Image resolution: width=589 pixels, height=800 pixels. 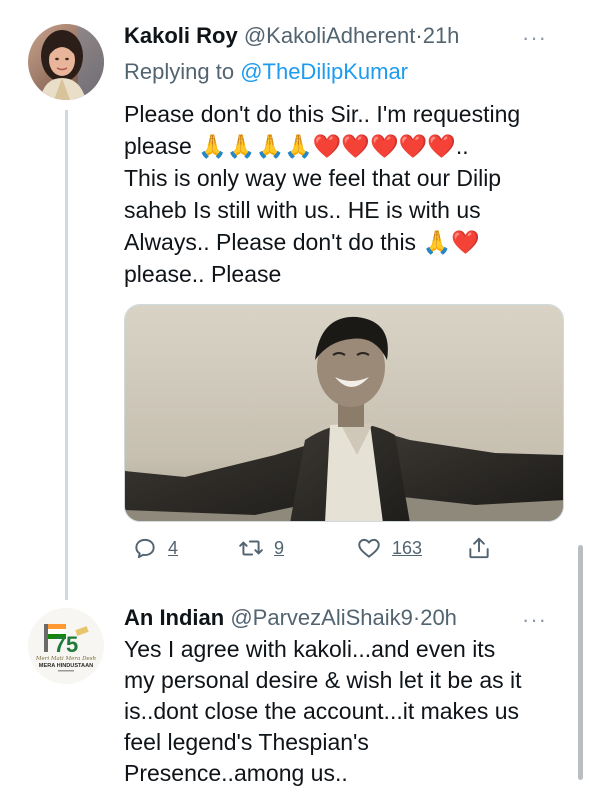 I want to click on timestamp: 20h, so click(x=438, y=617).